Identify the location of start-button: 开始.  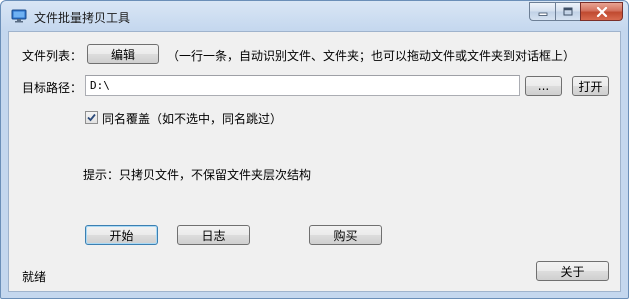
(121, 235).